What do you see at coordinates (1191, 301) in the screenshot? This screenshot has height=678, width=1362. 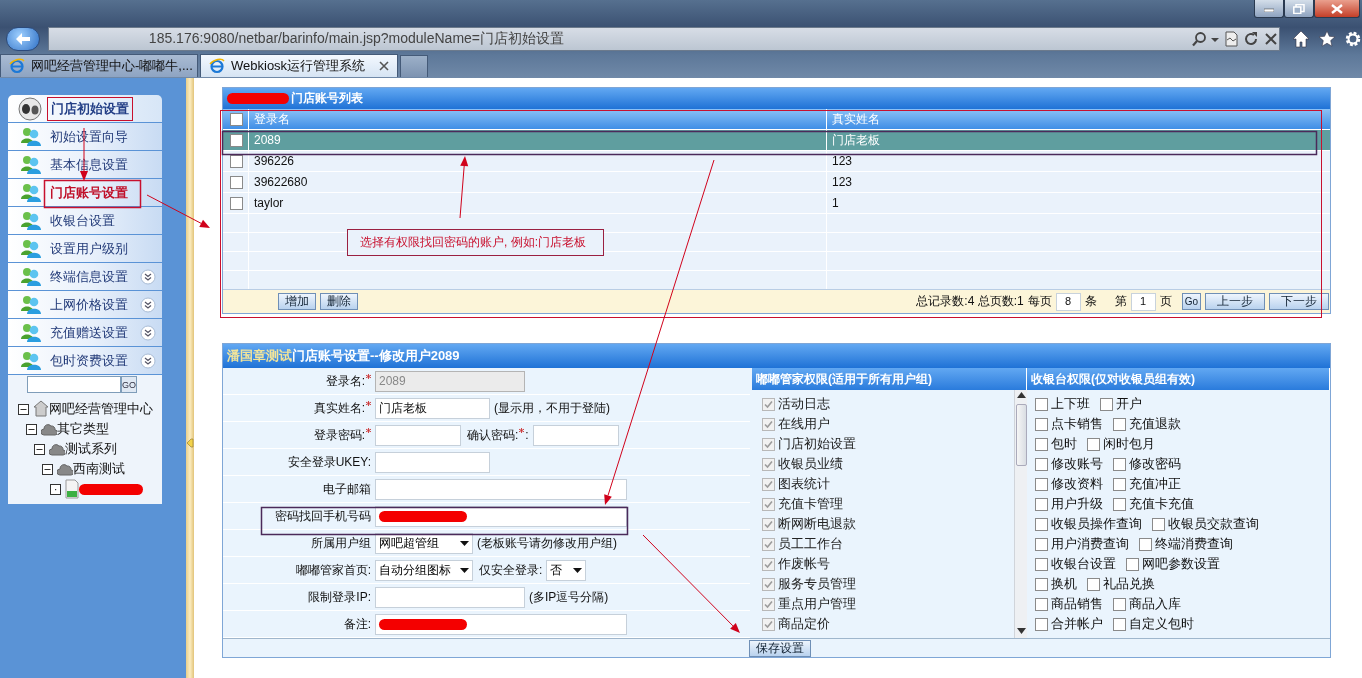 I see `go-button: Go` at bounding box center [1191, 301].